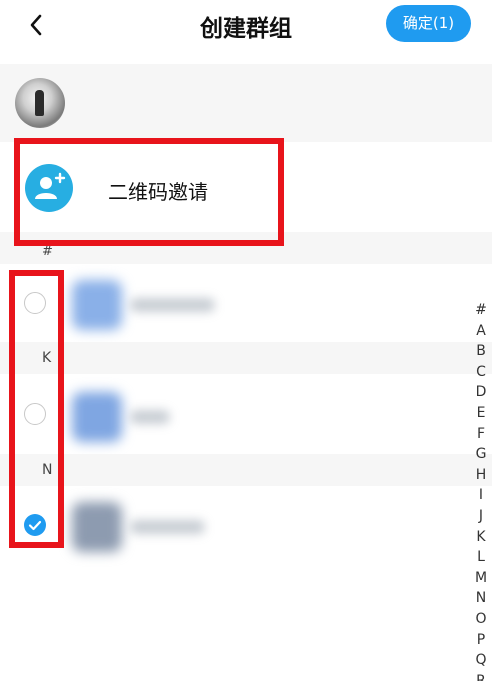 Image resolution: width=492 pixels, height=681 pixels. I want to click on index-letter: E, so click(481, 413).